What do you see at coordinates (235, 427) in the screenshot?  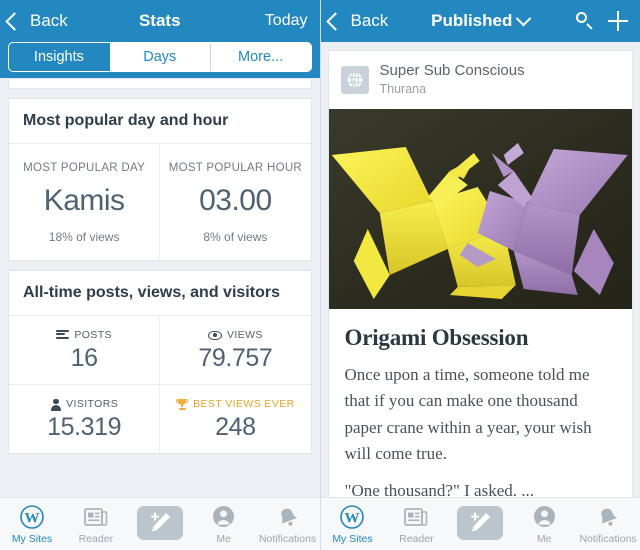 I see `stat-value: 248` at bounding box center [235, 427].